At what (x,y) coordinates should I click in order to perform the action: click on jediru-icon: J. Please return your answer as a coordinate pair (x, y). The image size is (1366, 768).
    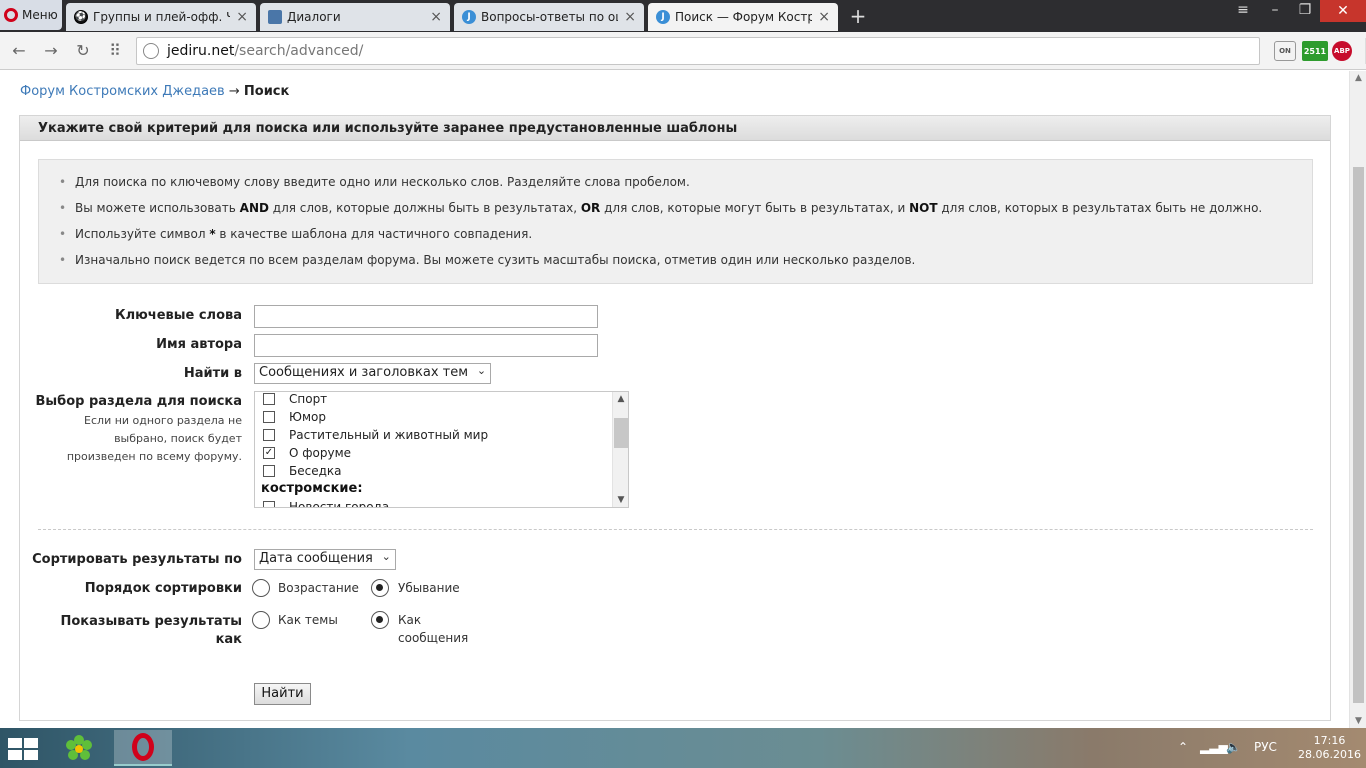
    Looking at the image, I should click on (663, 17).